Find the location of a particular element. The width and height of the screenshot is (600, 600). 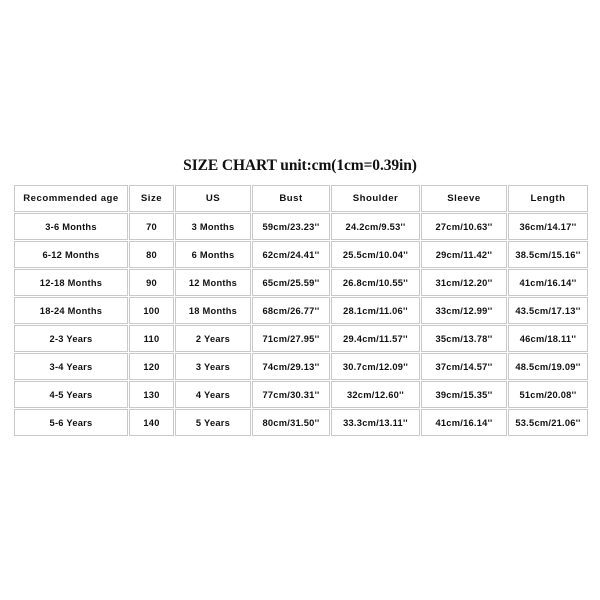

cell-bust: 71cm/27.95'' is located at coordinates (291, 338).